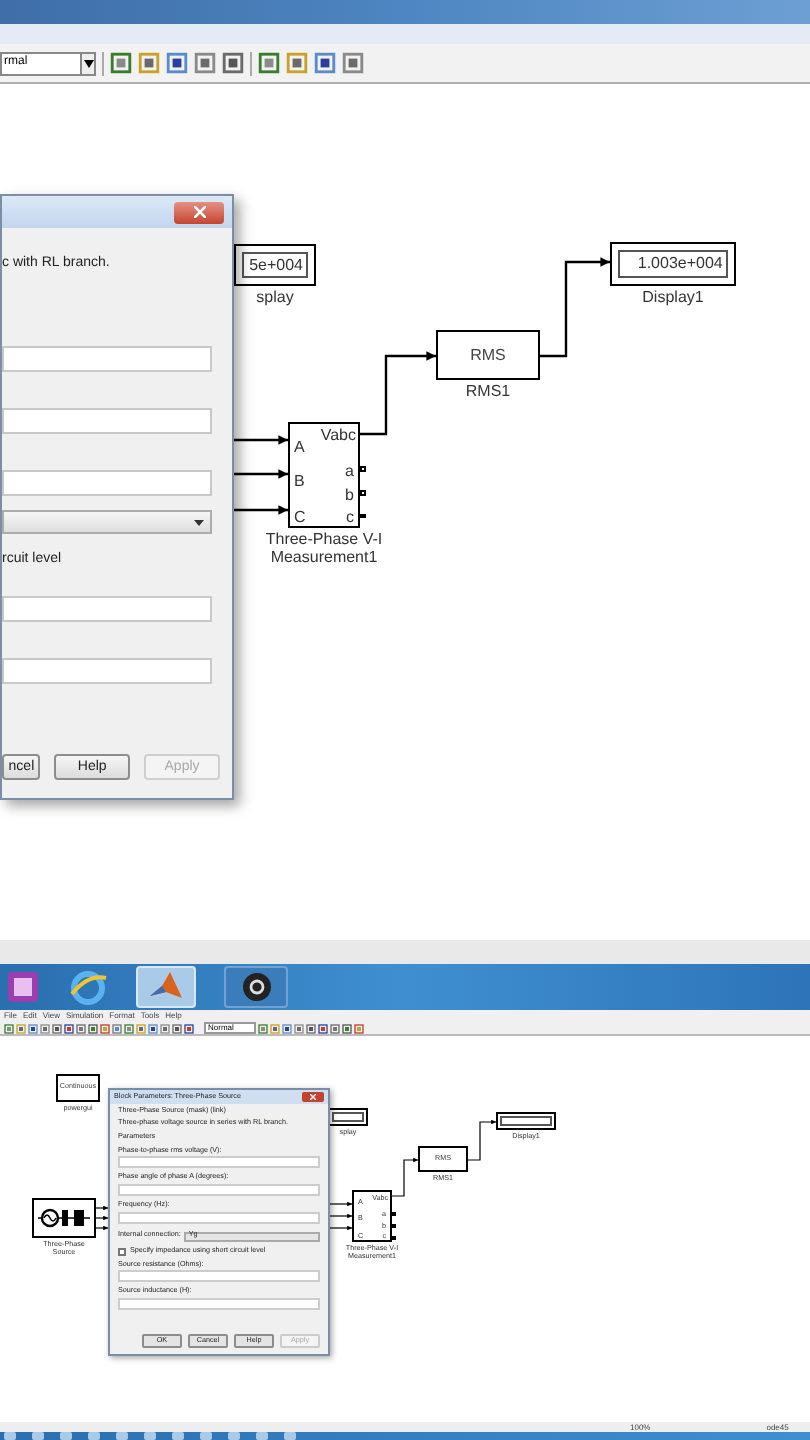 The height and width of the screenshot is (1440, 810). Describe the element at coordinates (349, 472) in the screenshot. I see `port-label: a` at that location.